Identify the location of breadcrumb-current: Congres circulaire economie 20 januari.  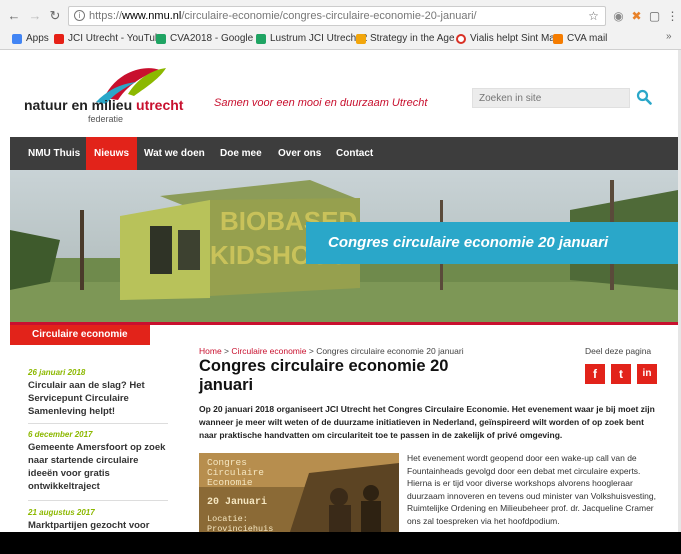
(390, 351).